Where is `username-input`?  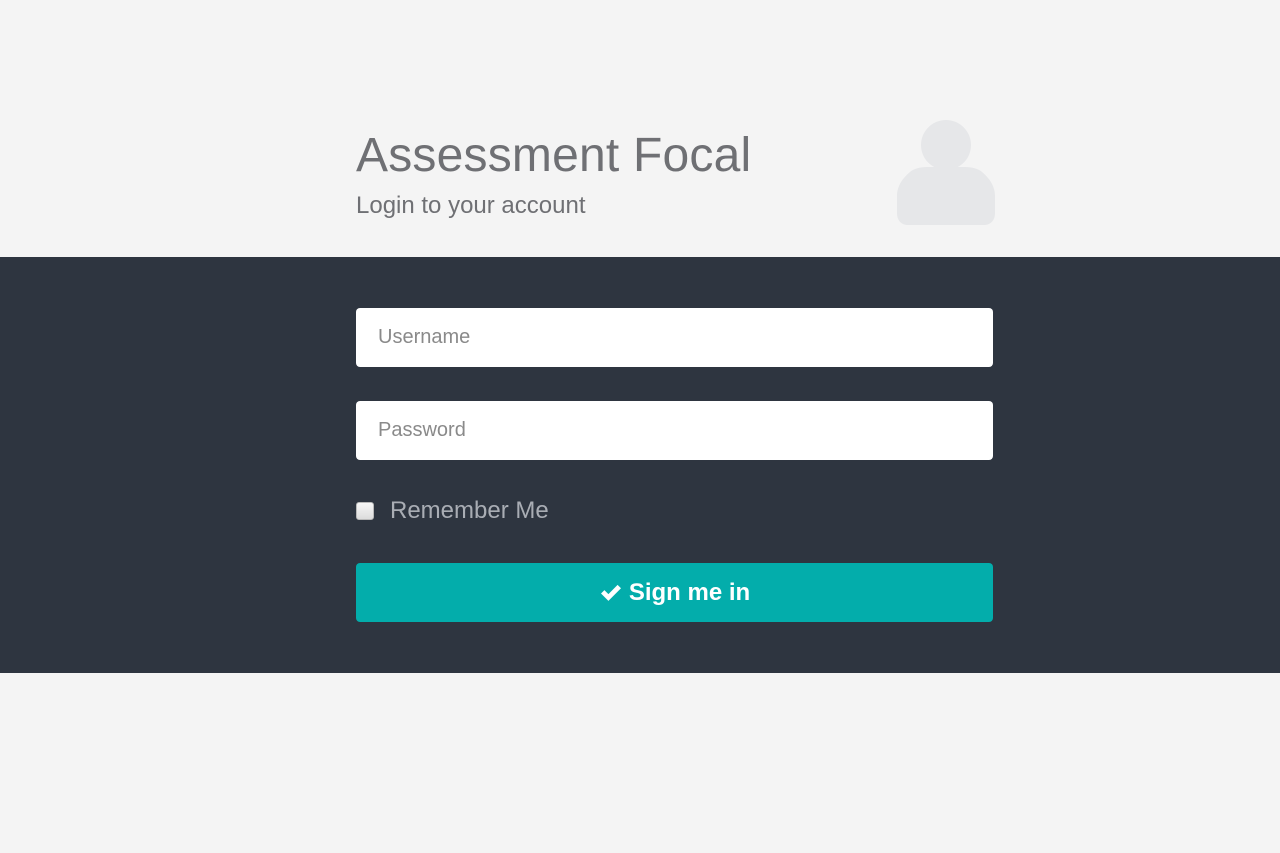
username-input is located at coordinates (674, 337).